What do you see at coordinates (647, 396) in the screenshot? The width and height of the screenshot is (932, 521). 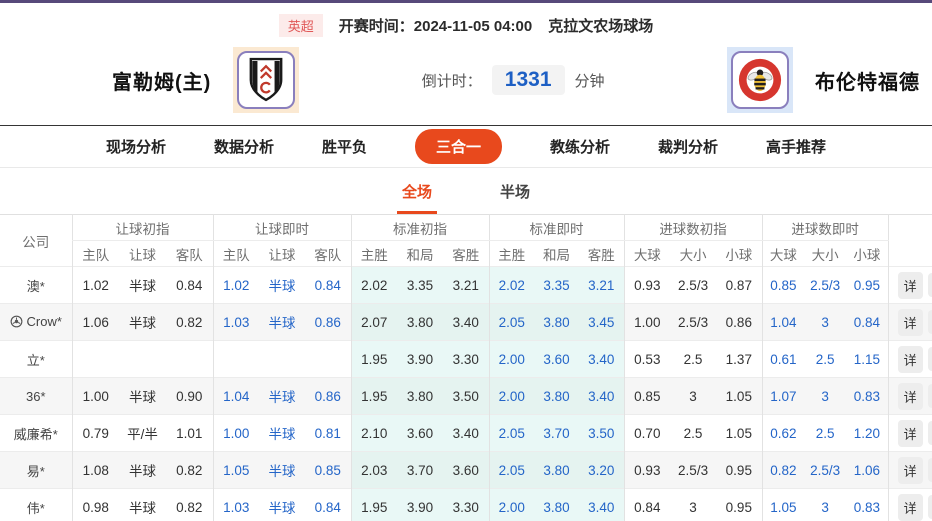 I see `odds-cell-goals_initial-1: 0.85` at bounding box center [647, 396].